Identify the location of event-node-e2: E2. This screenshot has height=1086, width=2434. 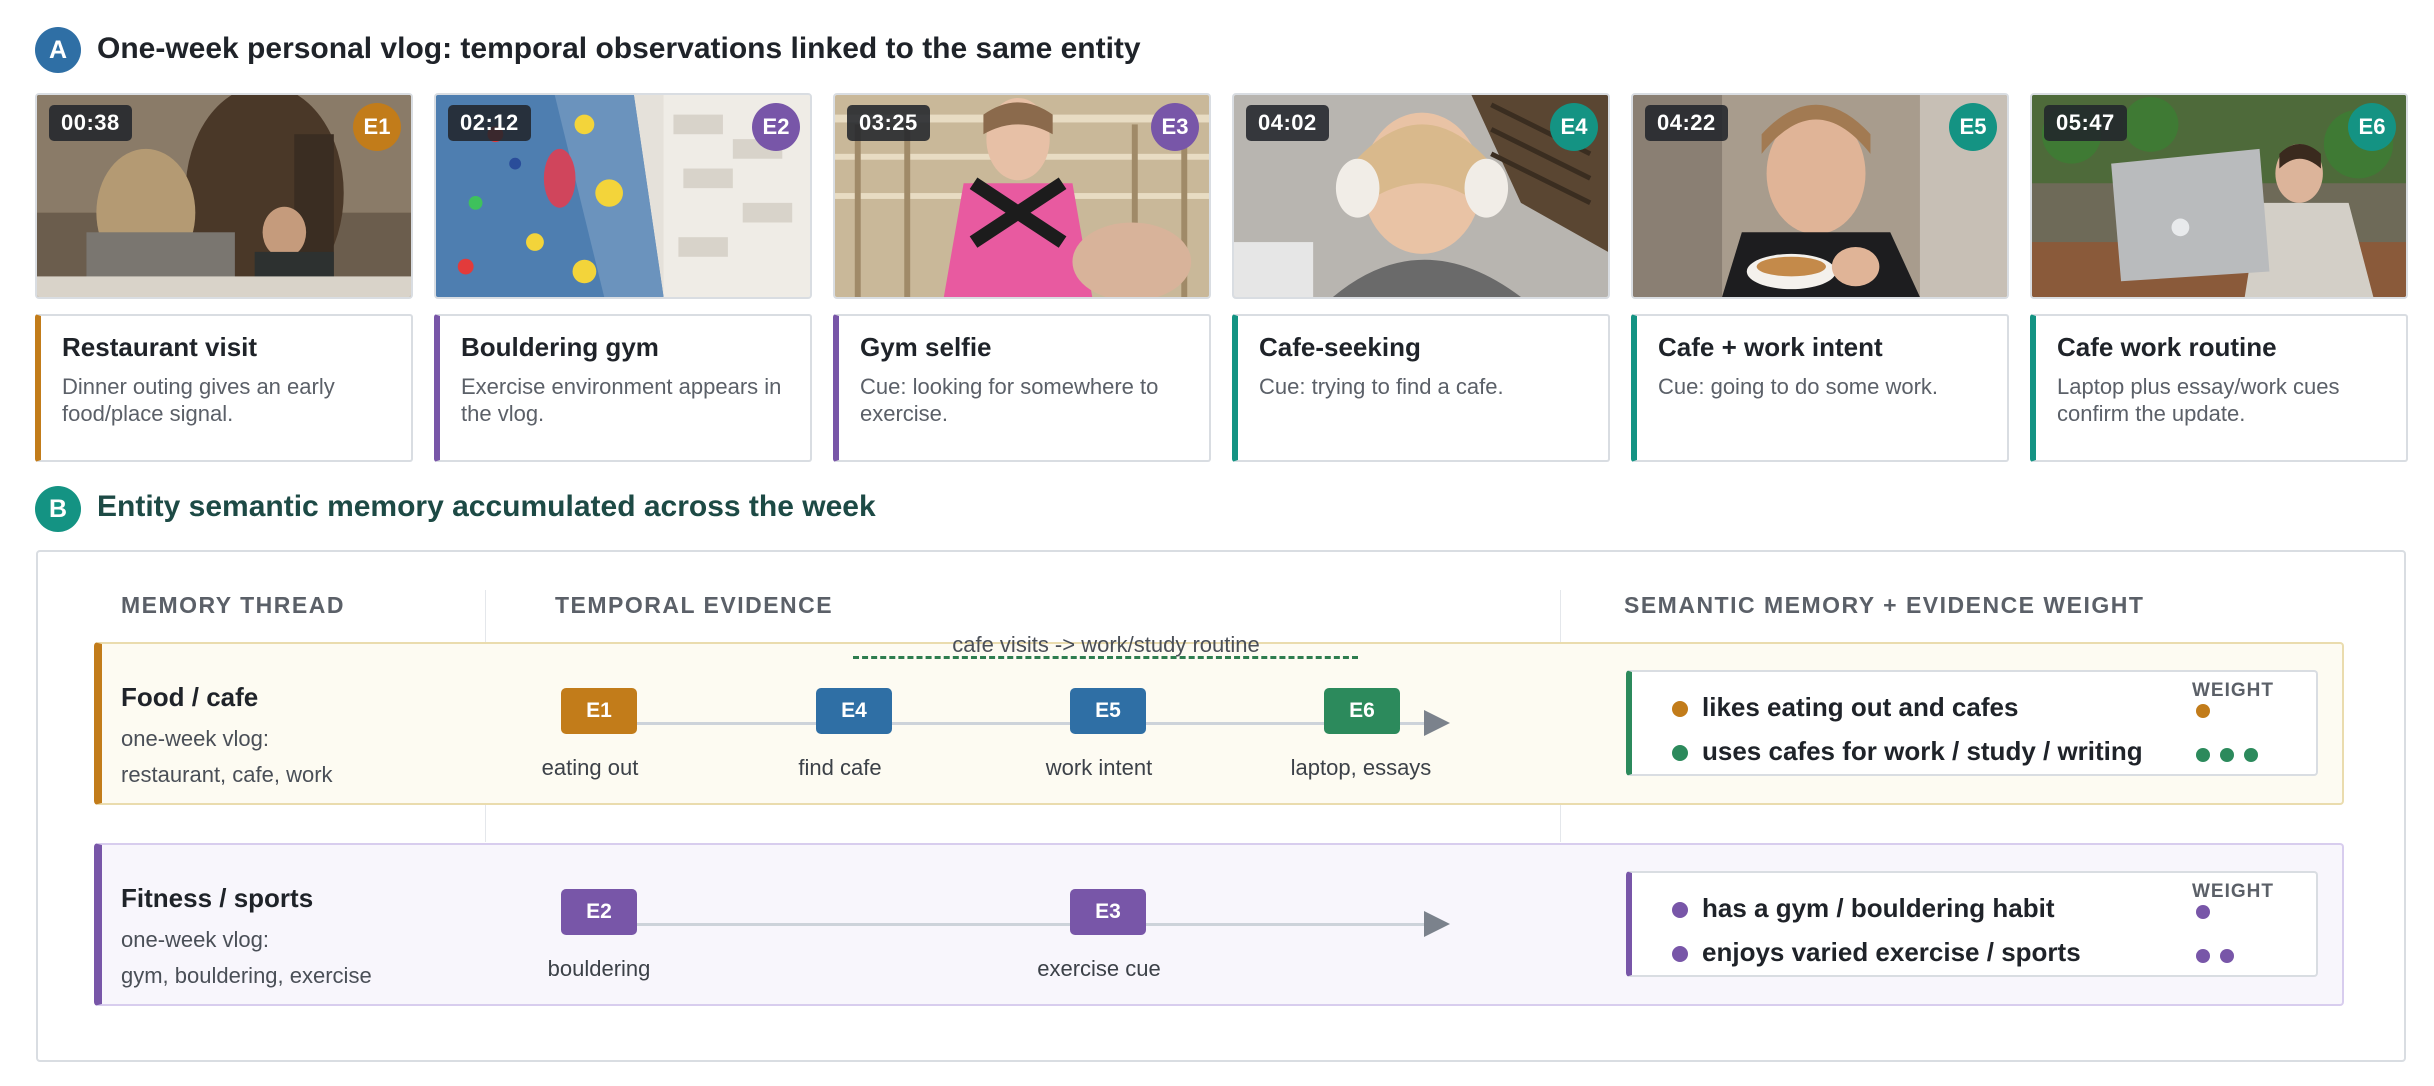
(599, 912).